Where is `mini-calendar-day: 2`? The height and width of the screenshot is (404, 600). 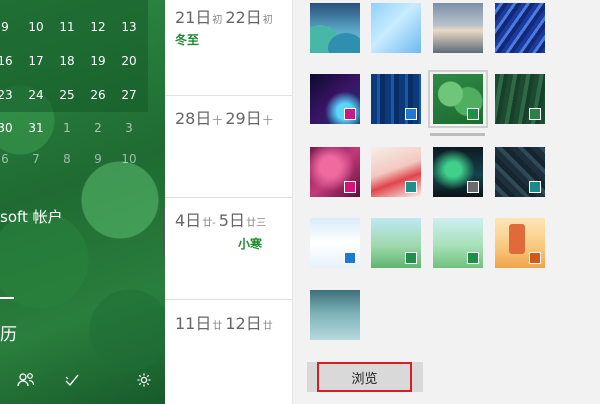
mini-calendar-day: 2 is located at coordinates (98, 128).